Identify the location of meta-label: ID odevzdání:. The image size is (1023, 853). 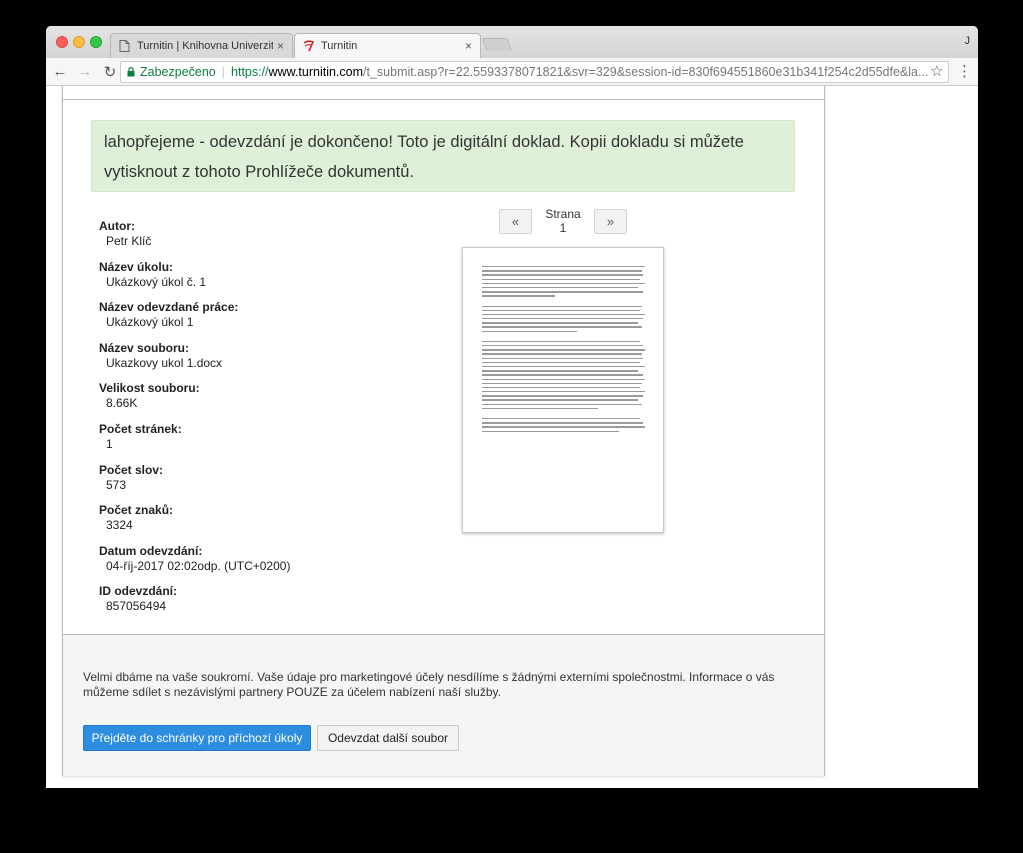
(138, 591).